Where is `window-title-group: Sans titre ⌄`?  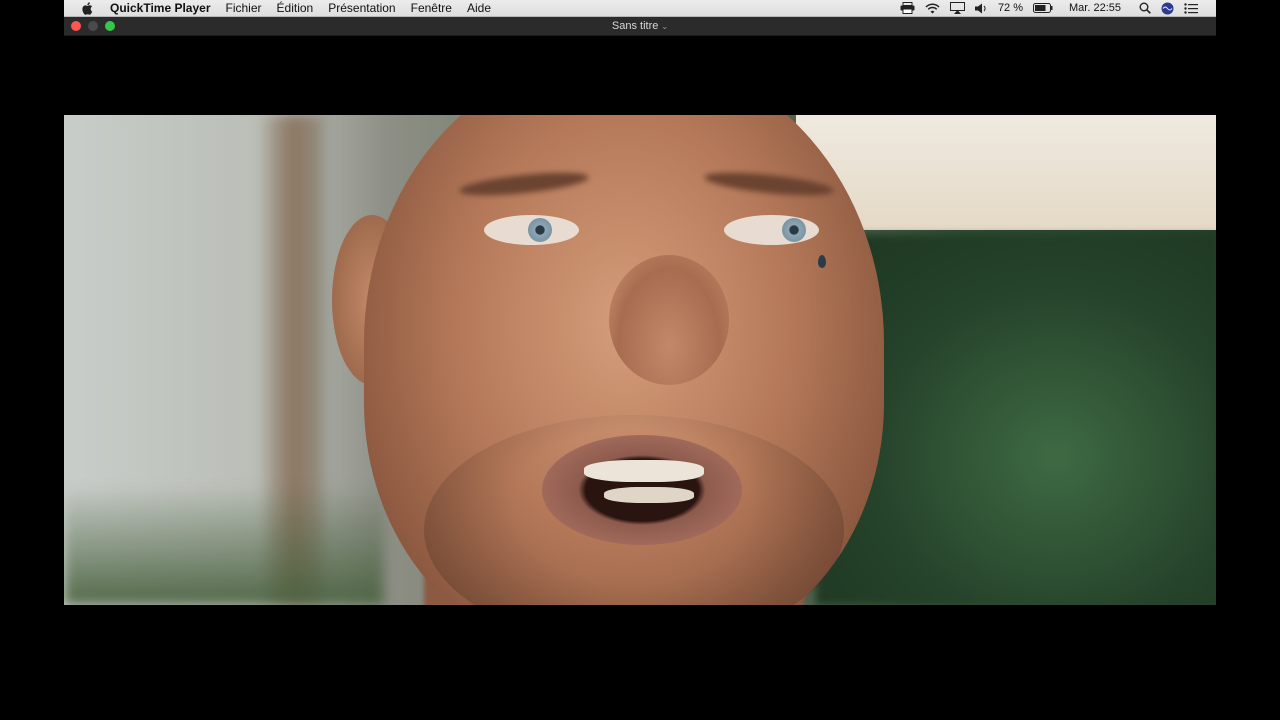 window-title-group: Sans titre ⌄ is located at coordinates (640, 26).